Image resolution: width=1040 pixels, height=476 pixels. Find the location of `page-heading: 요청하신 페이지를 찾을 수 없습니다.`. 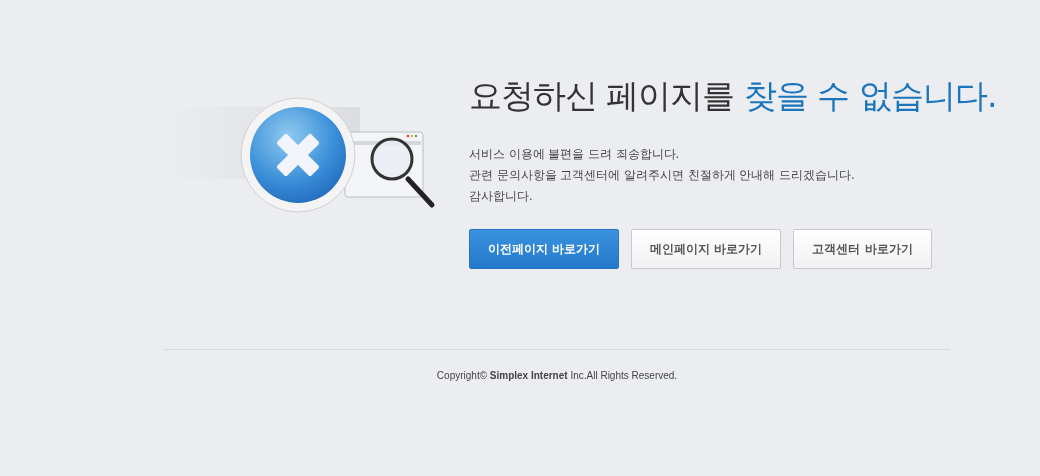

page-heading: 요청하신 페이지를 찾을 수 없습니다. is located at coordinates (733, 96).